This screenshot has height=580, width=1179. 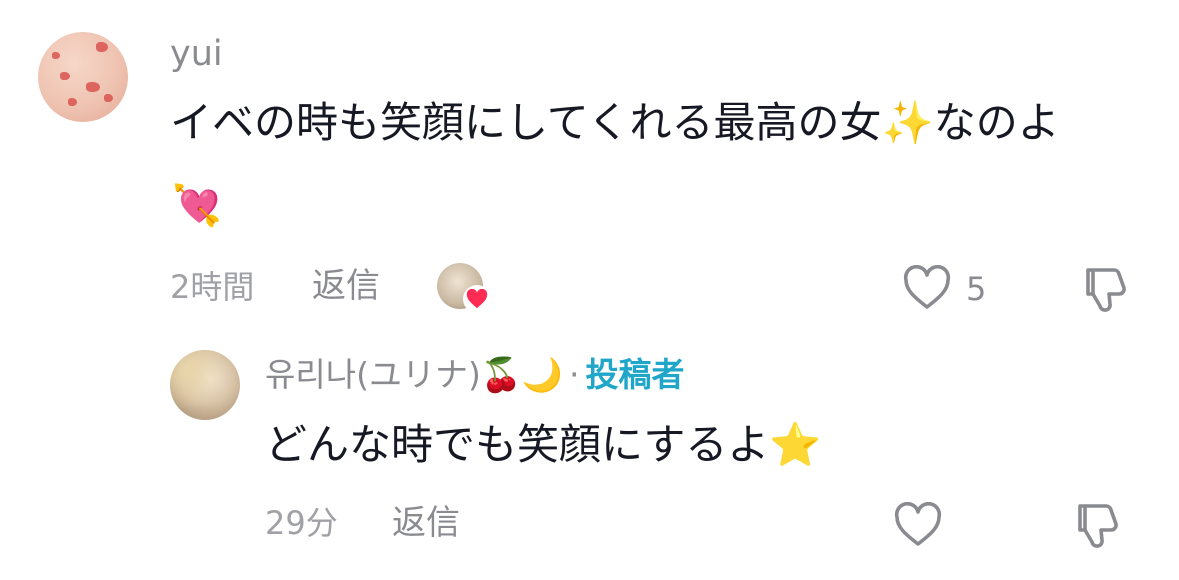 What do you see at coordinates (927, 287) in the screenshot?
I see `like-heart-icon` at bounding box center [927, 287].